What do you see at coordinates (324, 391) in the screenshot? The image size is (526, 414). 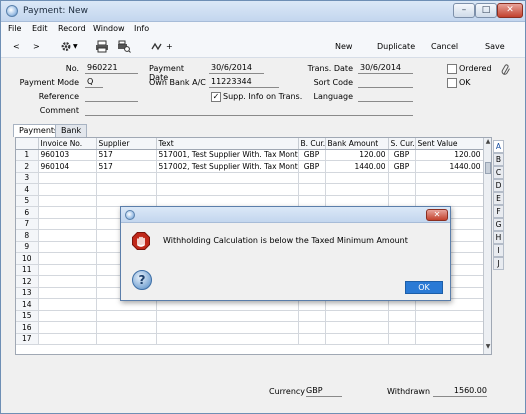 I see `currency-field: GBP` at bounding box center [324, 391].